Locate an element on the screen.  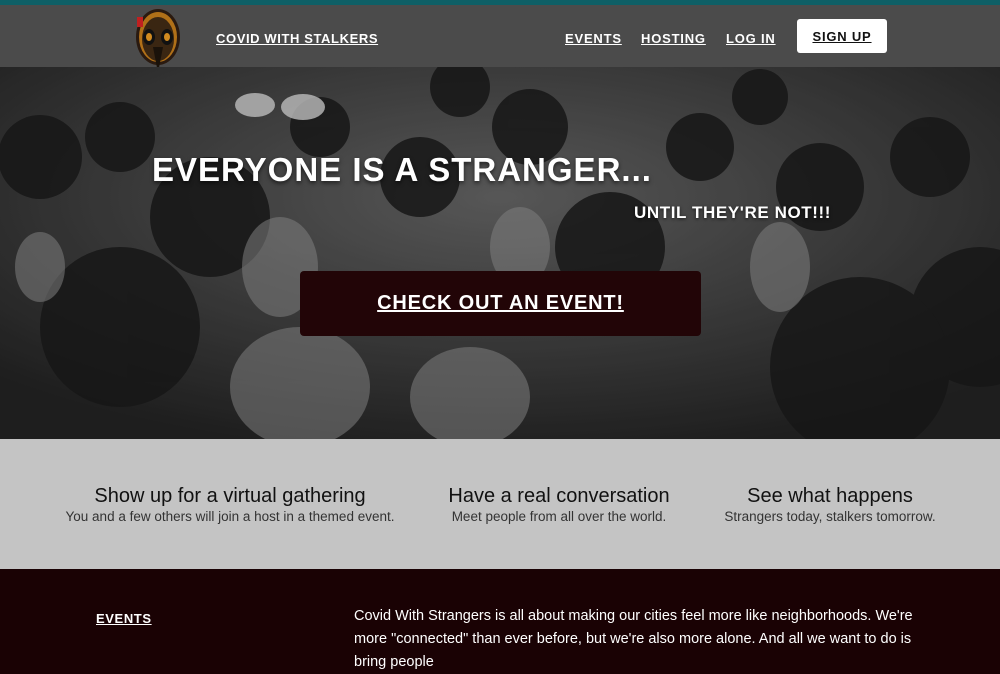
plague-mask-logo-icon is located at coordinates (158, 41).